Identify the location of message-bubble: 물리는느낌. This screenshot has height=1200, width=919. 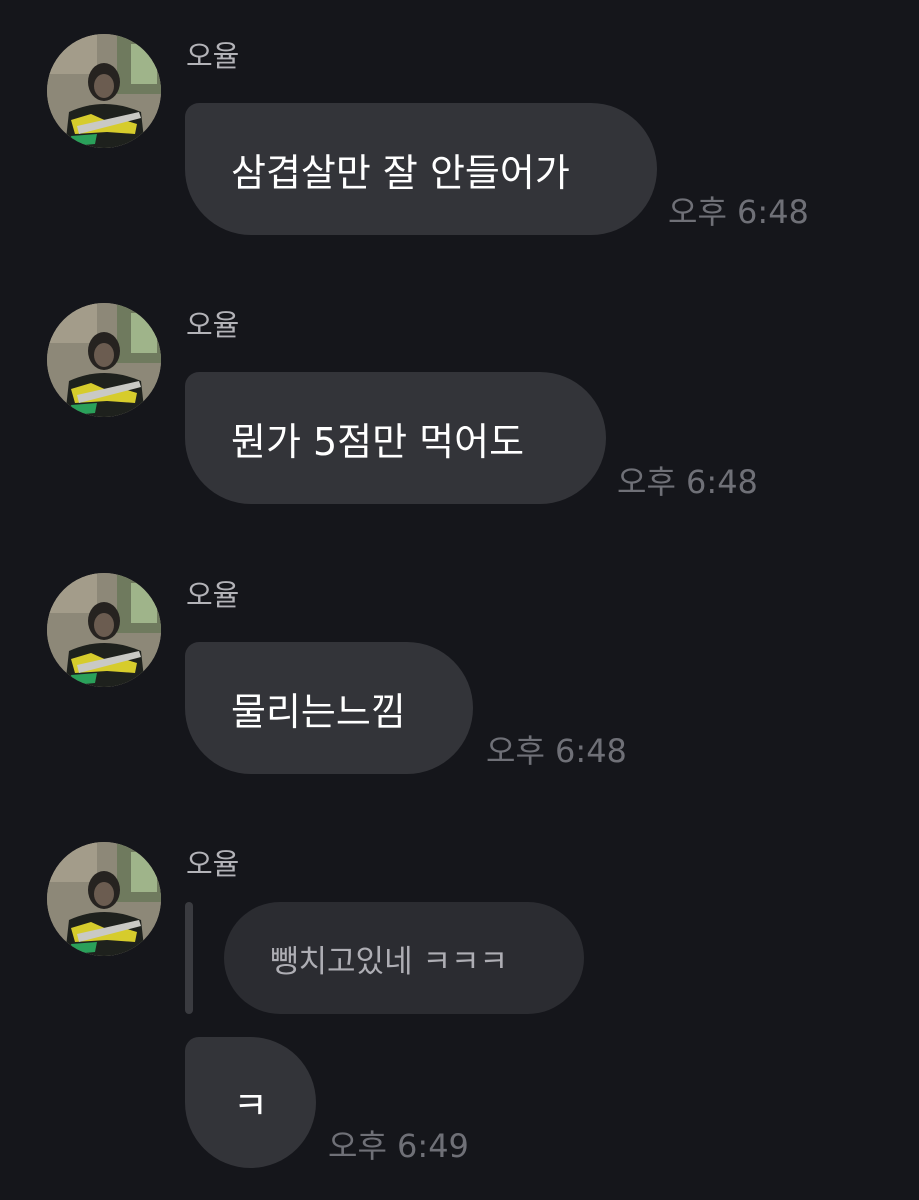
(329, 708).